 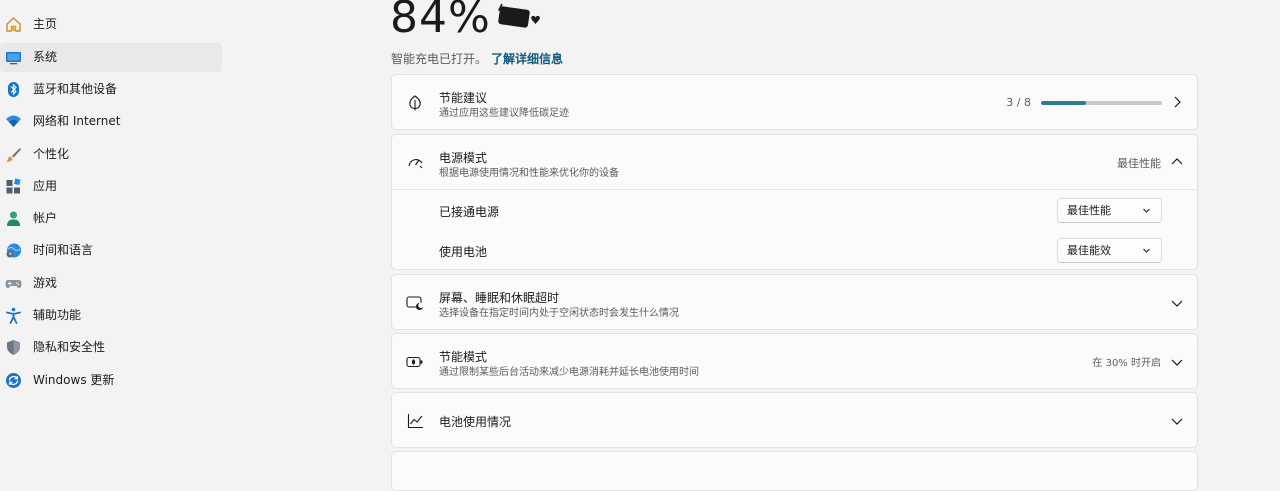 What do you see at coordinates (794, 102) in the screenshot?
I see `energy-recommendations-card: 节能建议 通过应用这些建议降低碳足迹 3 / 8` at bounding box center [794, 102].